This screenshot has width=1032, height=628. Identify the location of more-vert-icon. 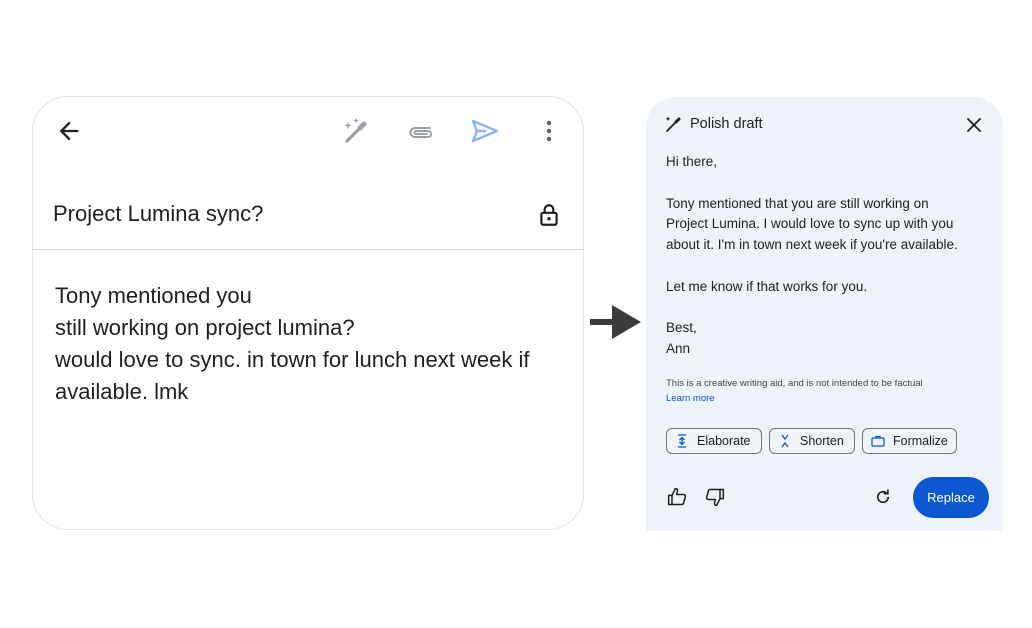
(549, 131).